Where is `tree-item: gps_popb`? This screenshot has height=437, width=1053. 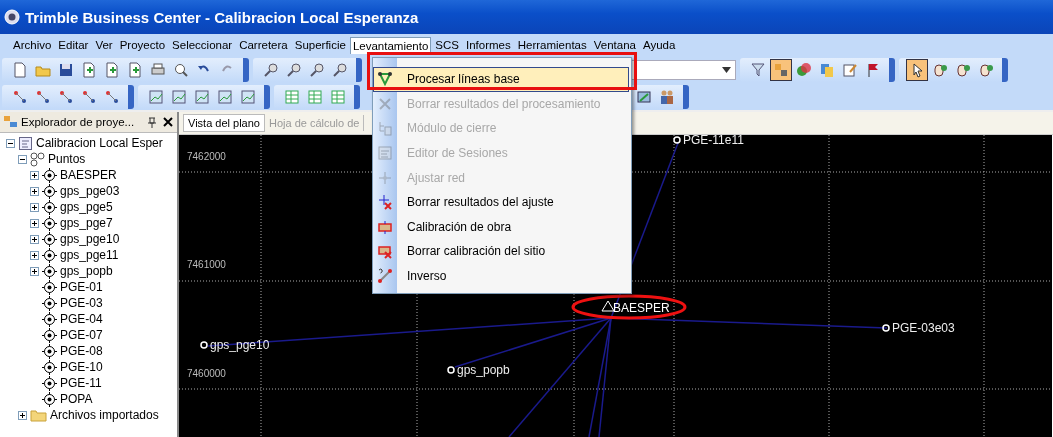
tree-item: gps_popb is located at coordinates (86, 271).